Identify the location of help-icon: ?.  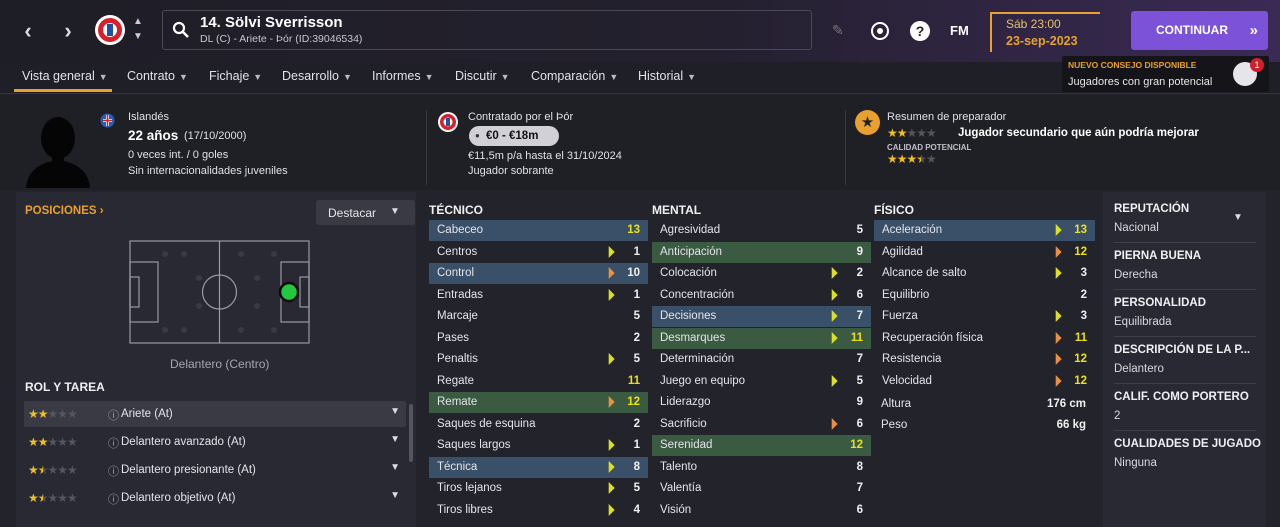
(920, 31).